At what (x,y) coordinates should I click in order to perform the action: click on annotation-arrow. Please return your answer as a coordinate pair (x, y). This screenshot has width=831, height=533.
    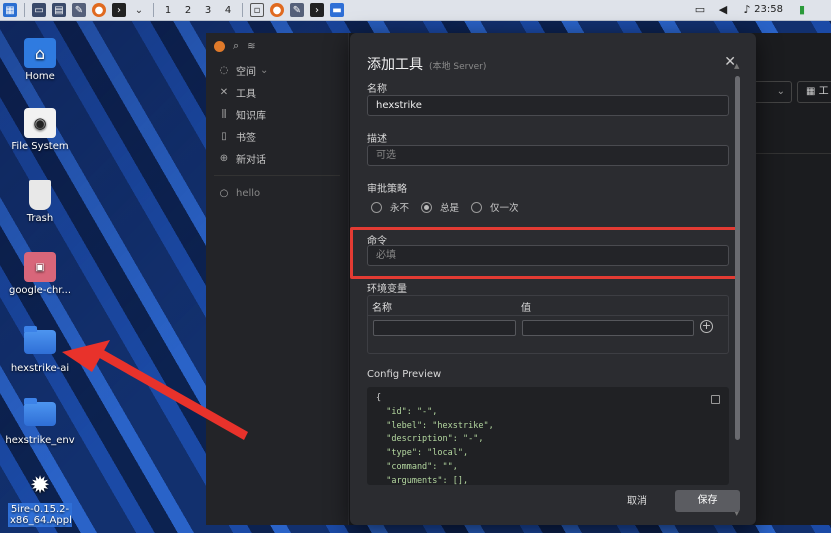
    Looking at the image, I should click on (155, 390).